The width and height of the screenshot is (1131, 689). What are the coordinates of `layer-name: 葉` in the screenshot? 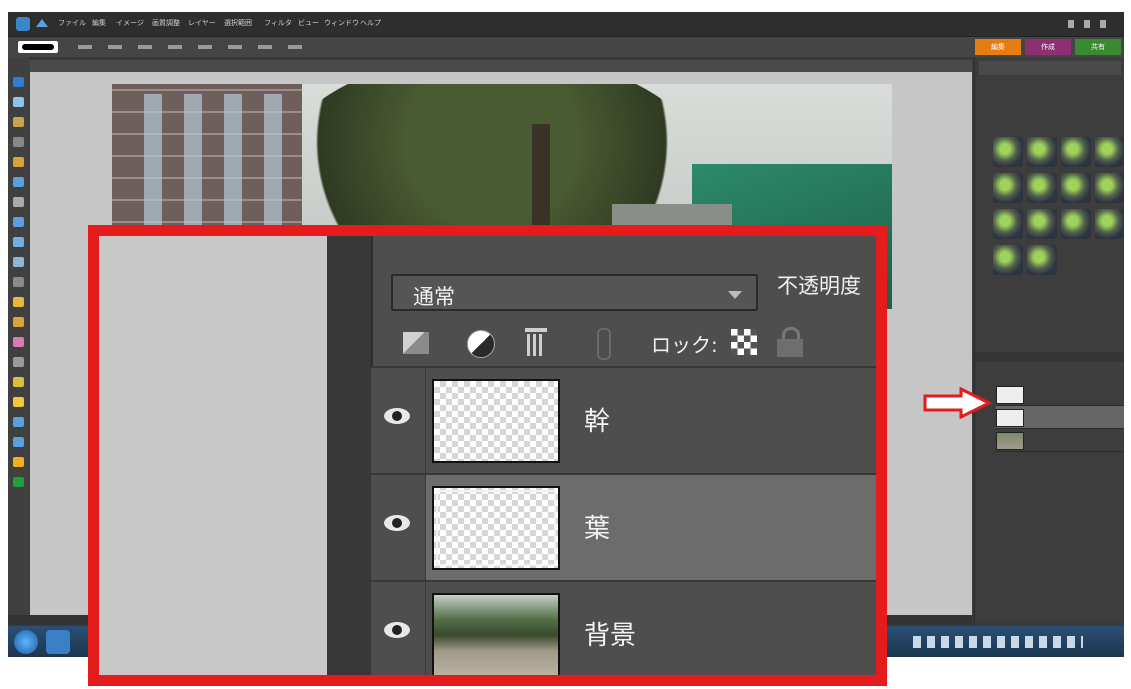 It's located at (597, 529).